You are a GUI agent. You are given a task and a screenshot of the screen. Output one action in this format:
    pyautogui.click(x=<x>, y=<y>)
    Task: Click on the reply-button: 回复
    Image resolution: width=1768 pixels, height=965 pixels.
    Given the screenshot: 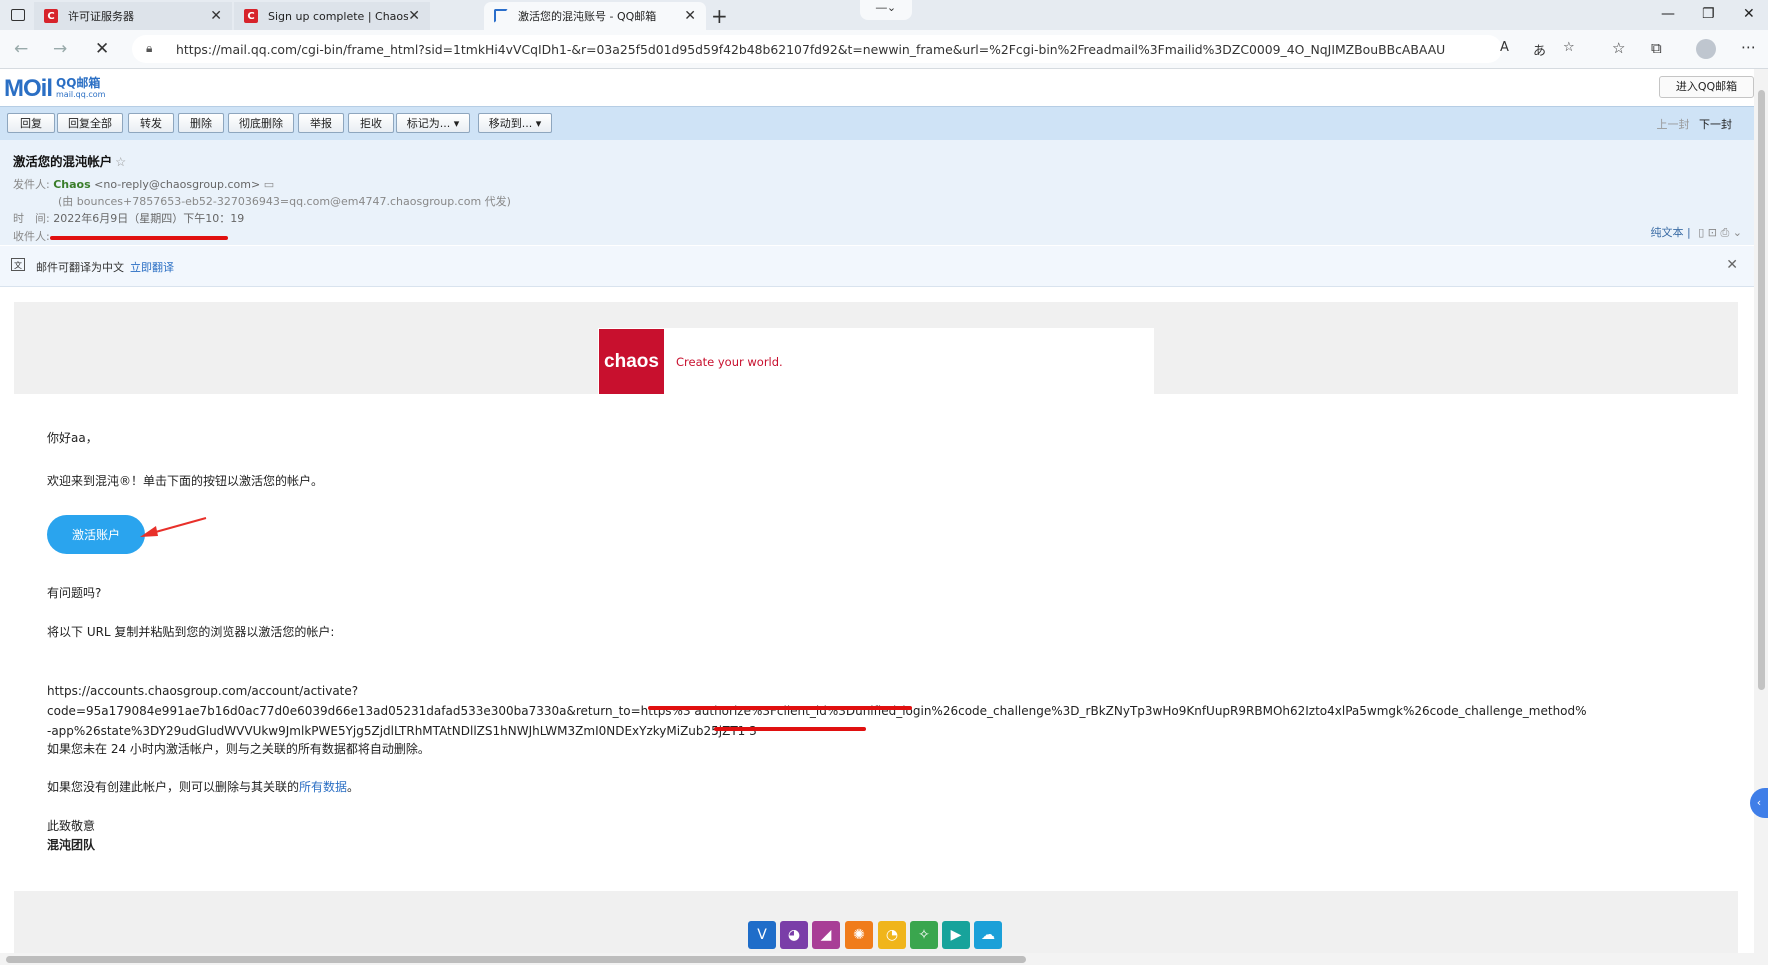 What is the action you would take?
    pyautogui.click(x=31, y=123)
    